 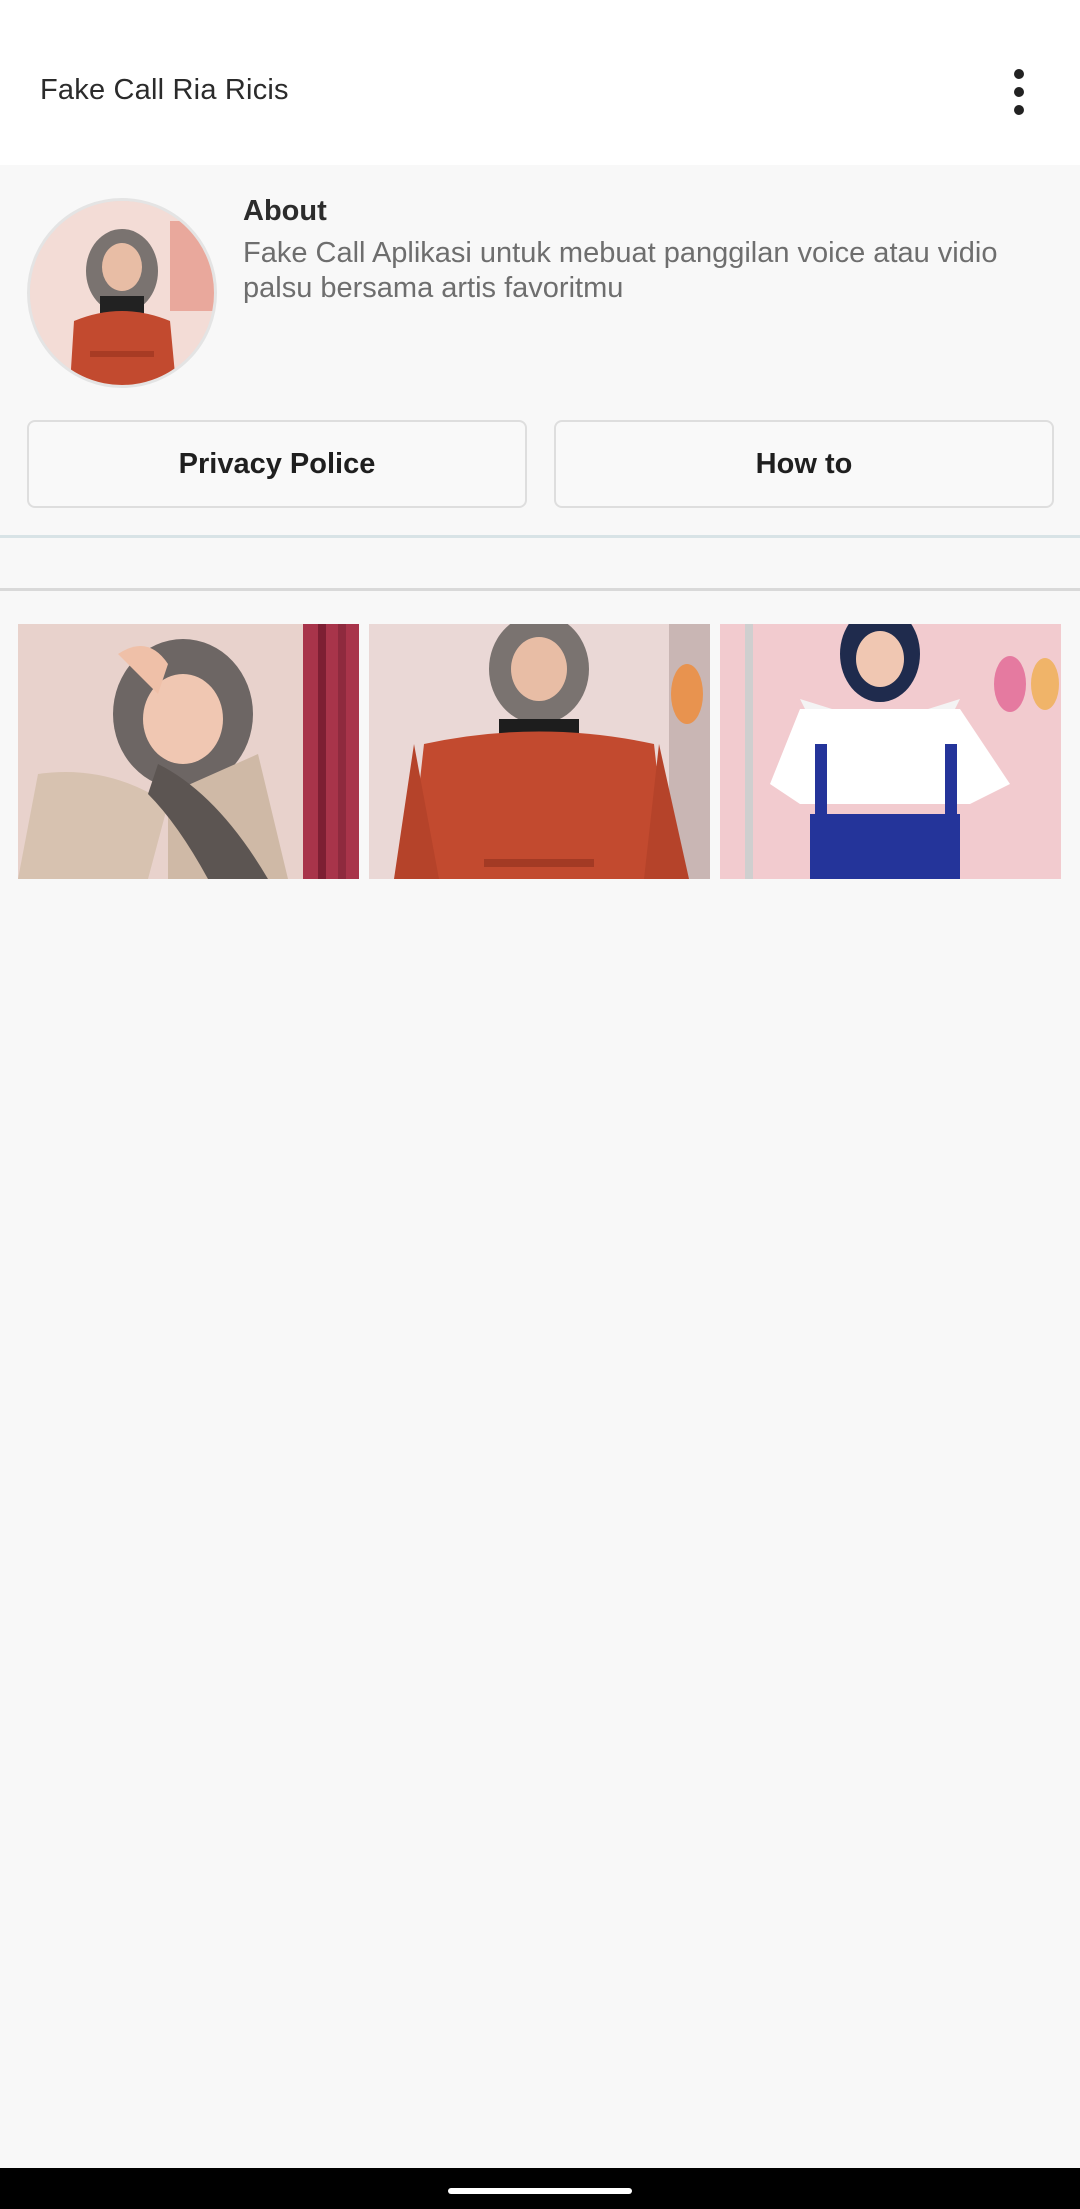 What do you see at coordinates (164, 90) in the screenshot?
I see `app-title: Fake Call Ria Ricis` at bounding box center [164, 90].